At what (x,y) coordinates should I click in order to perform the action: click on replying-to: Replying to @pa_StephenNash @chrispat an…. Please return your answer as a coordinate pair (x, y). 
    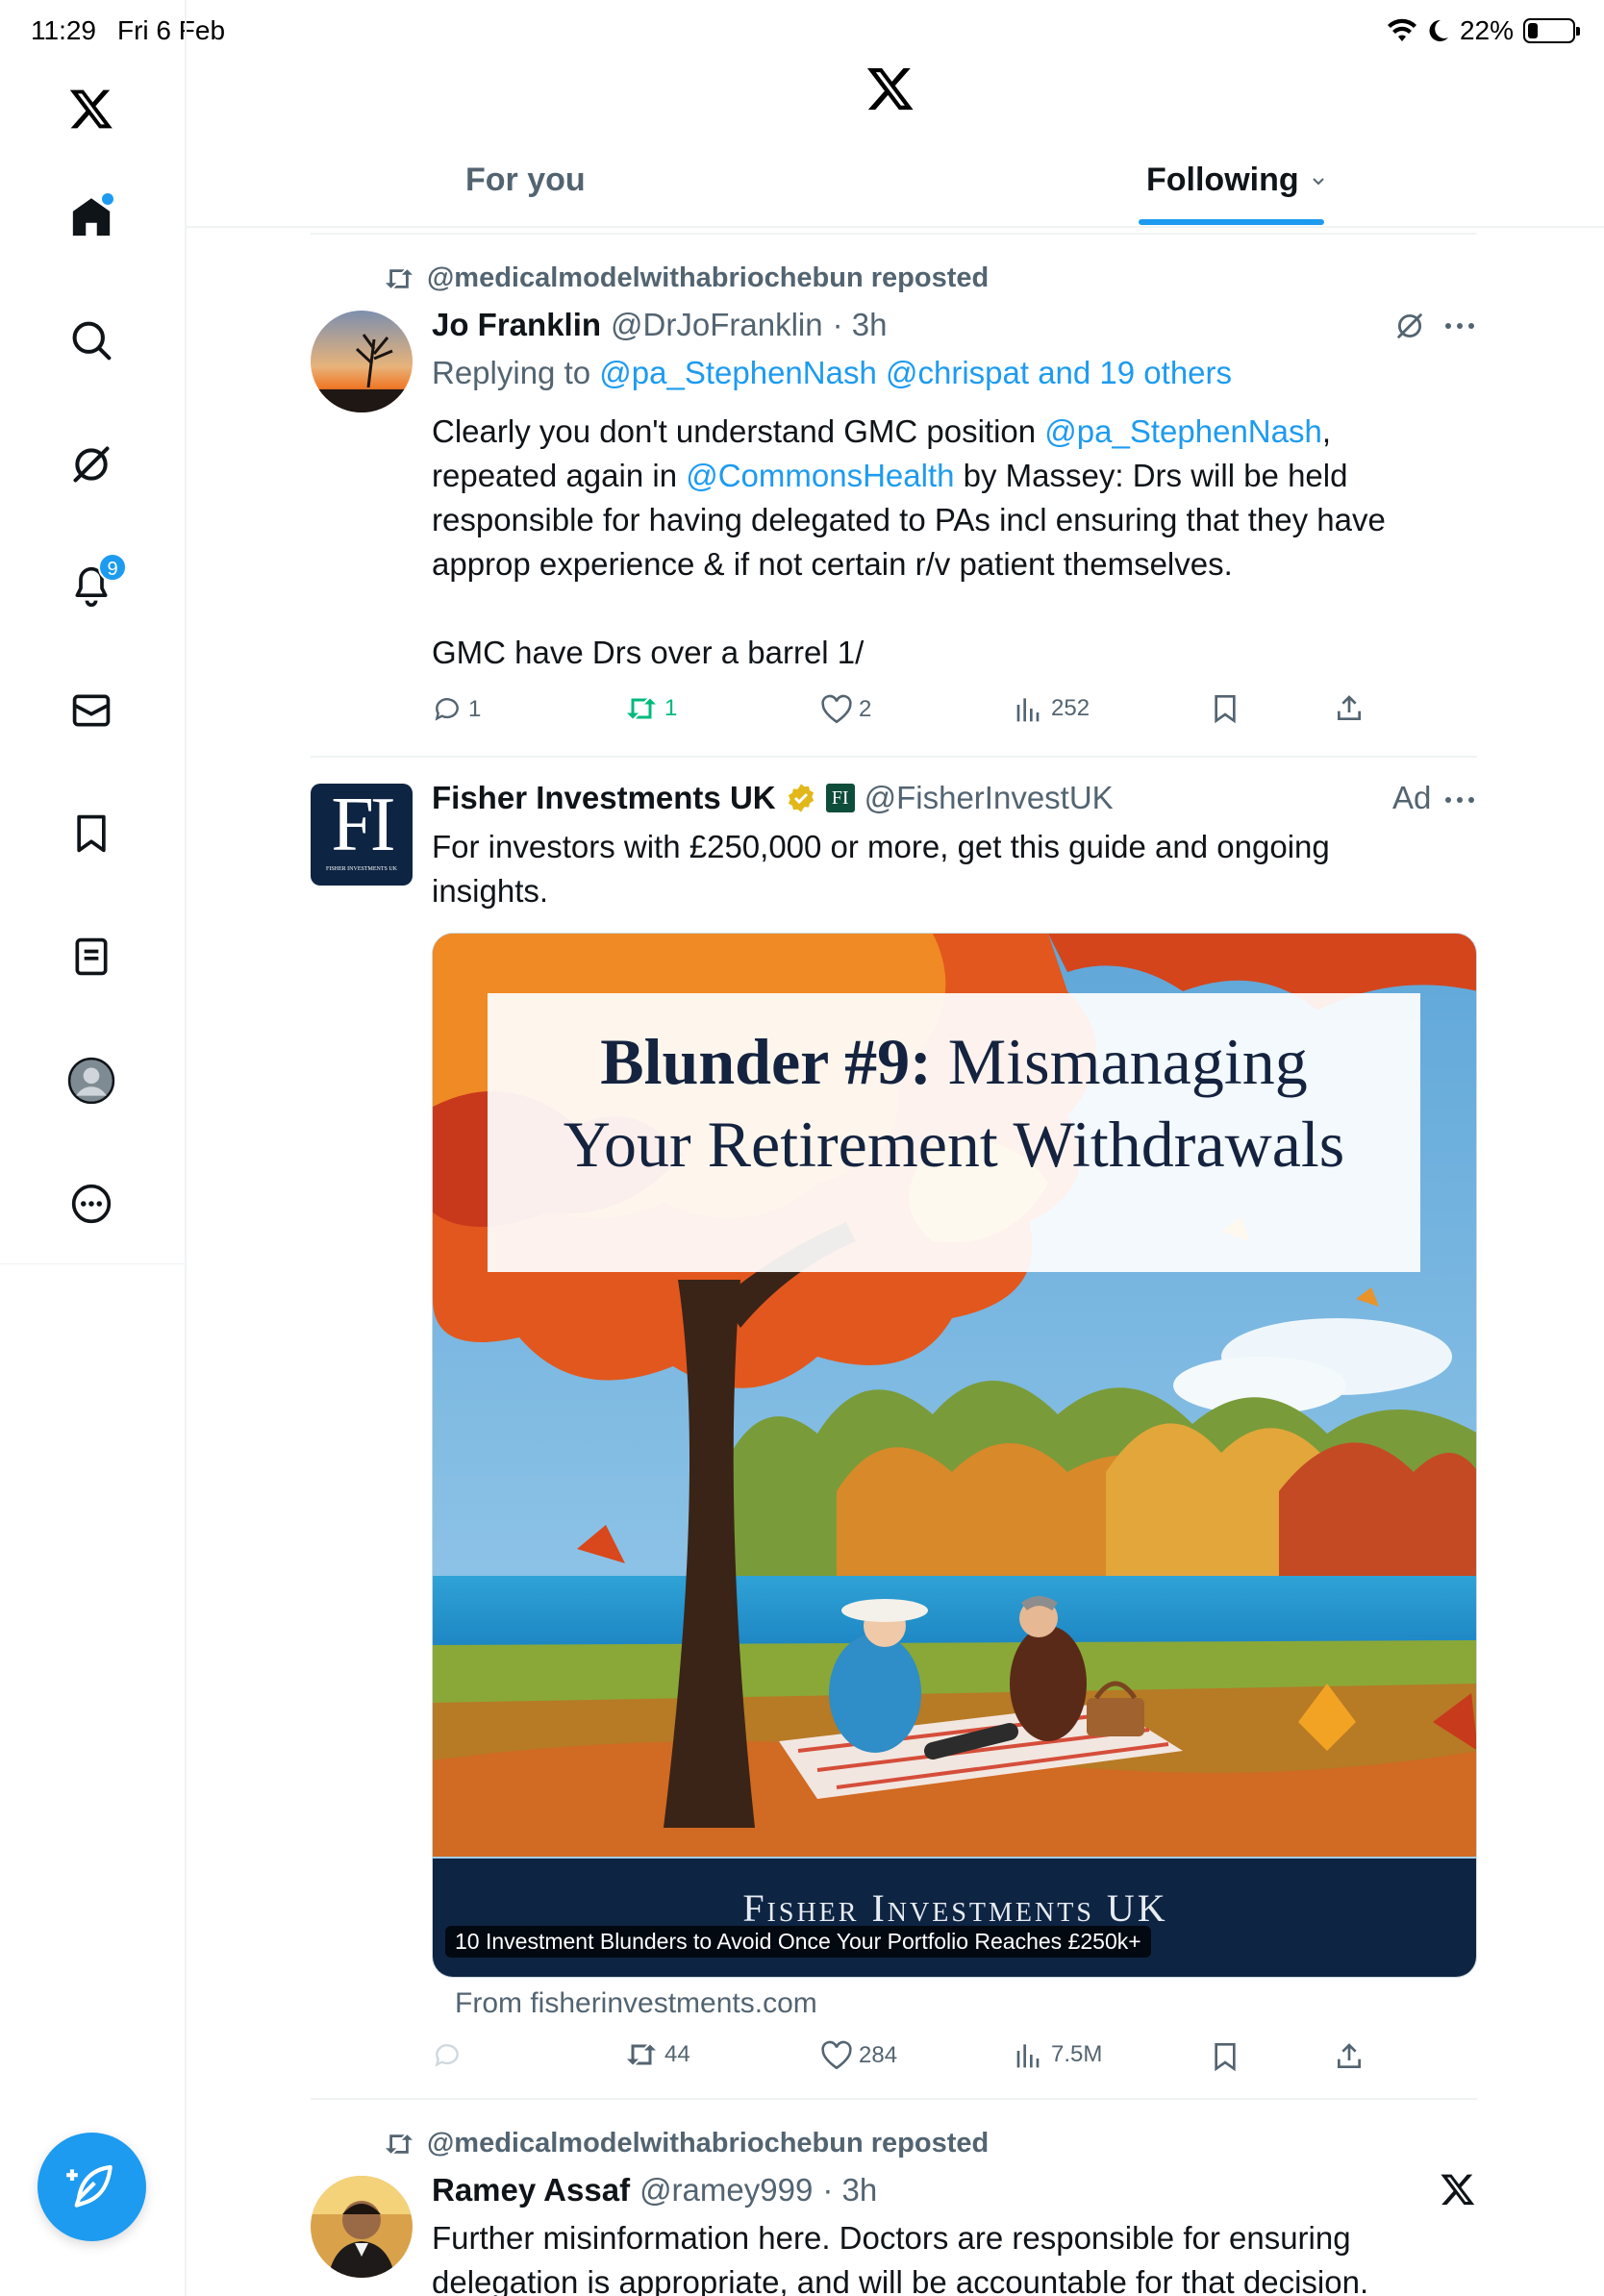
    Looking at the image, I should click on (832, 373).